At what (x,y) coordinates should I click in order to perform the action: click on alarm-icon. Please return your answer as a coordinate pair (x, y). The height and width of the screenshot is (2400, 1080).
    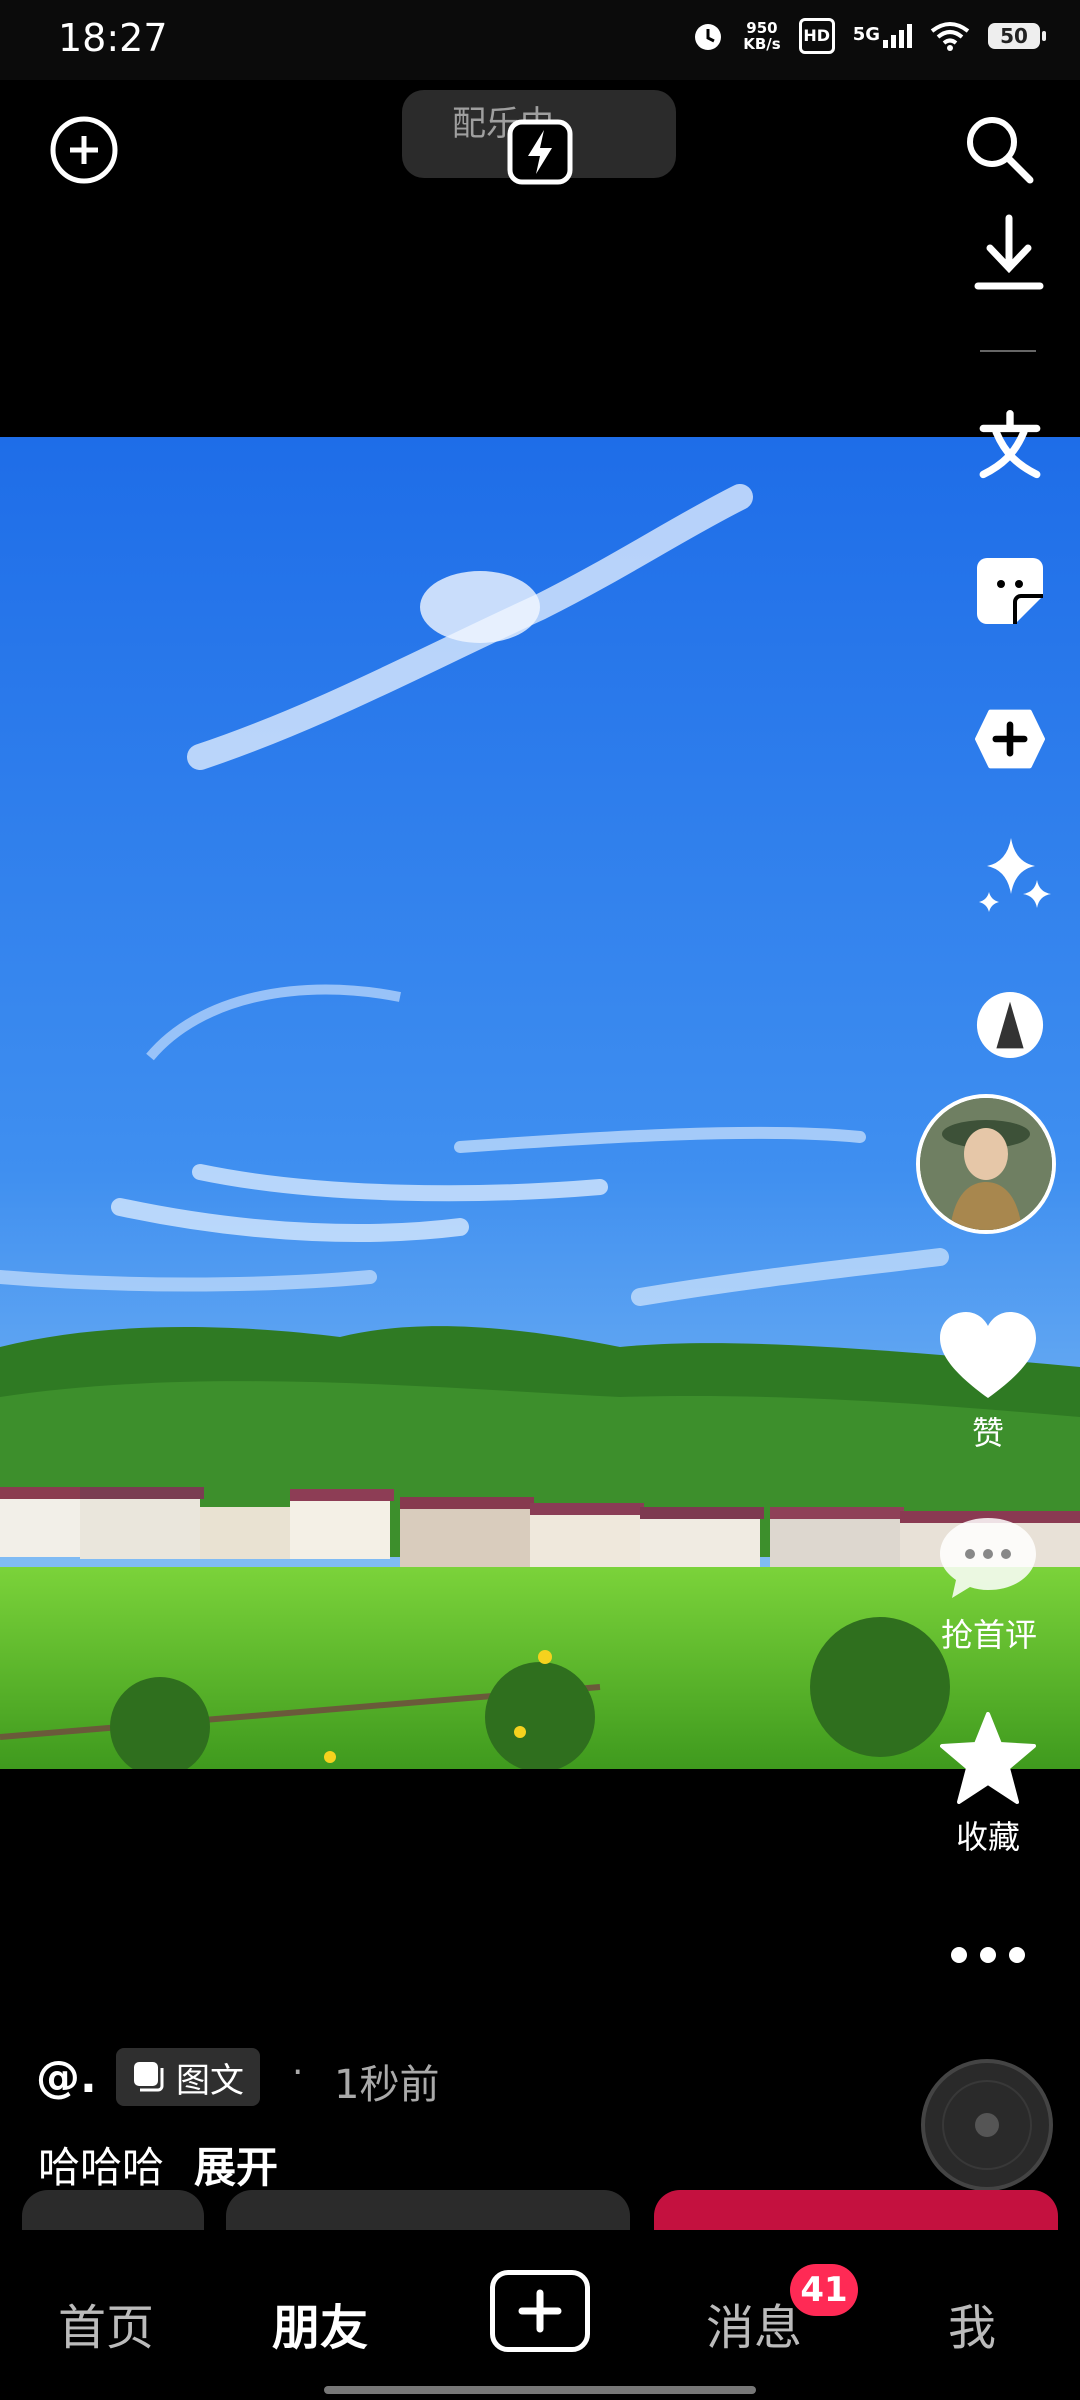
    Looking at the image, I should click on (708, 37).